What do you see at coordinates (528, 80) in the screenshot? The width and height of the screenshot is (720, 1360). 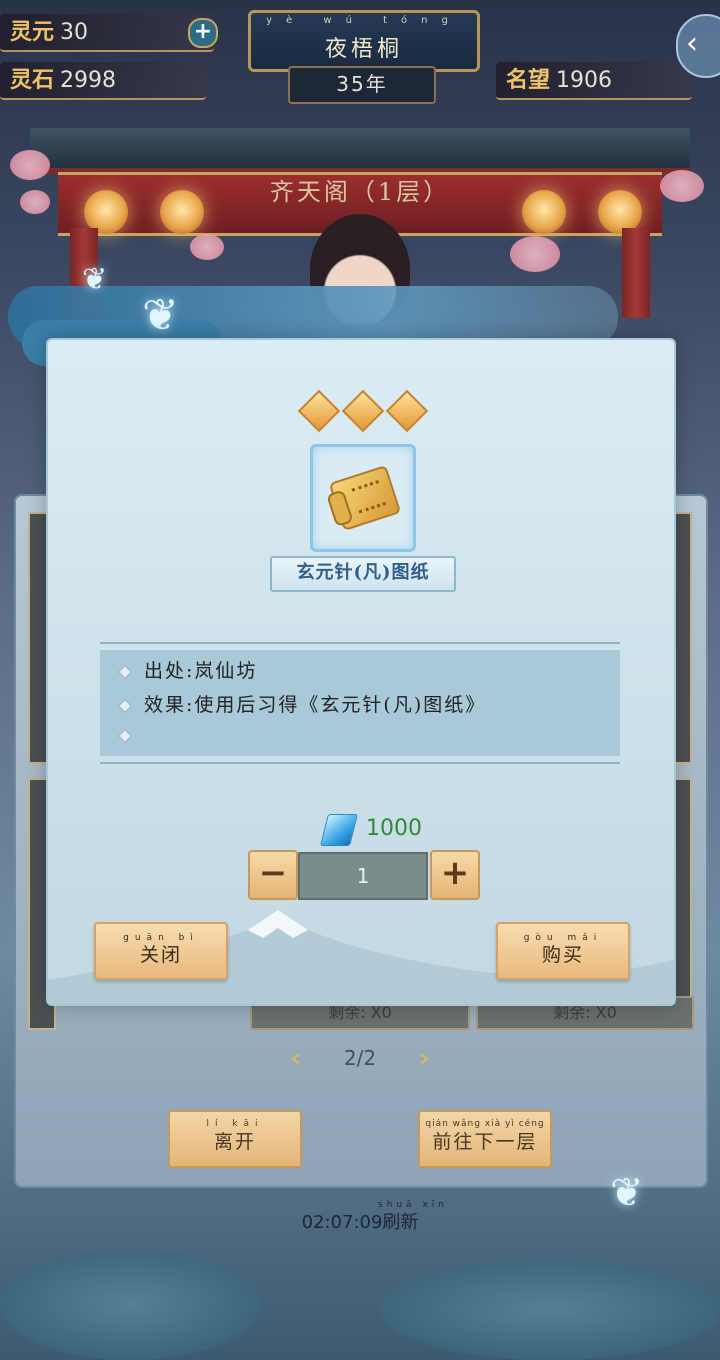 I see `mingwang-label: 名望` at bounding box center [528, 80].